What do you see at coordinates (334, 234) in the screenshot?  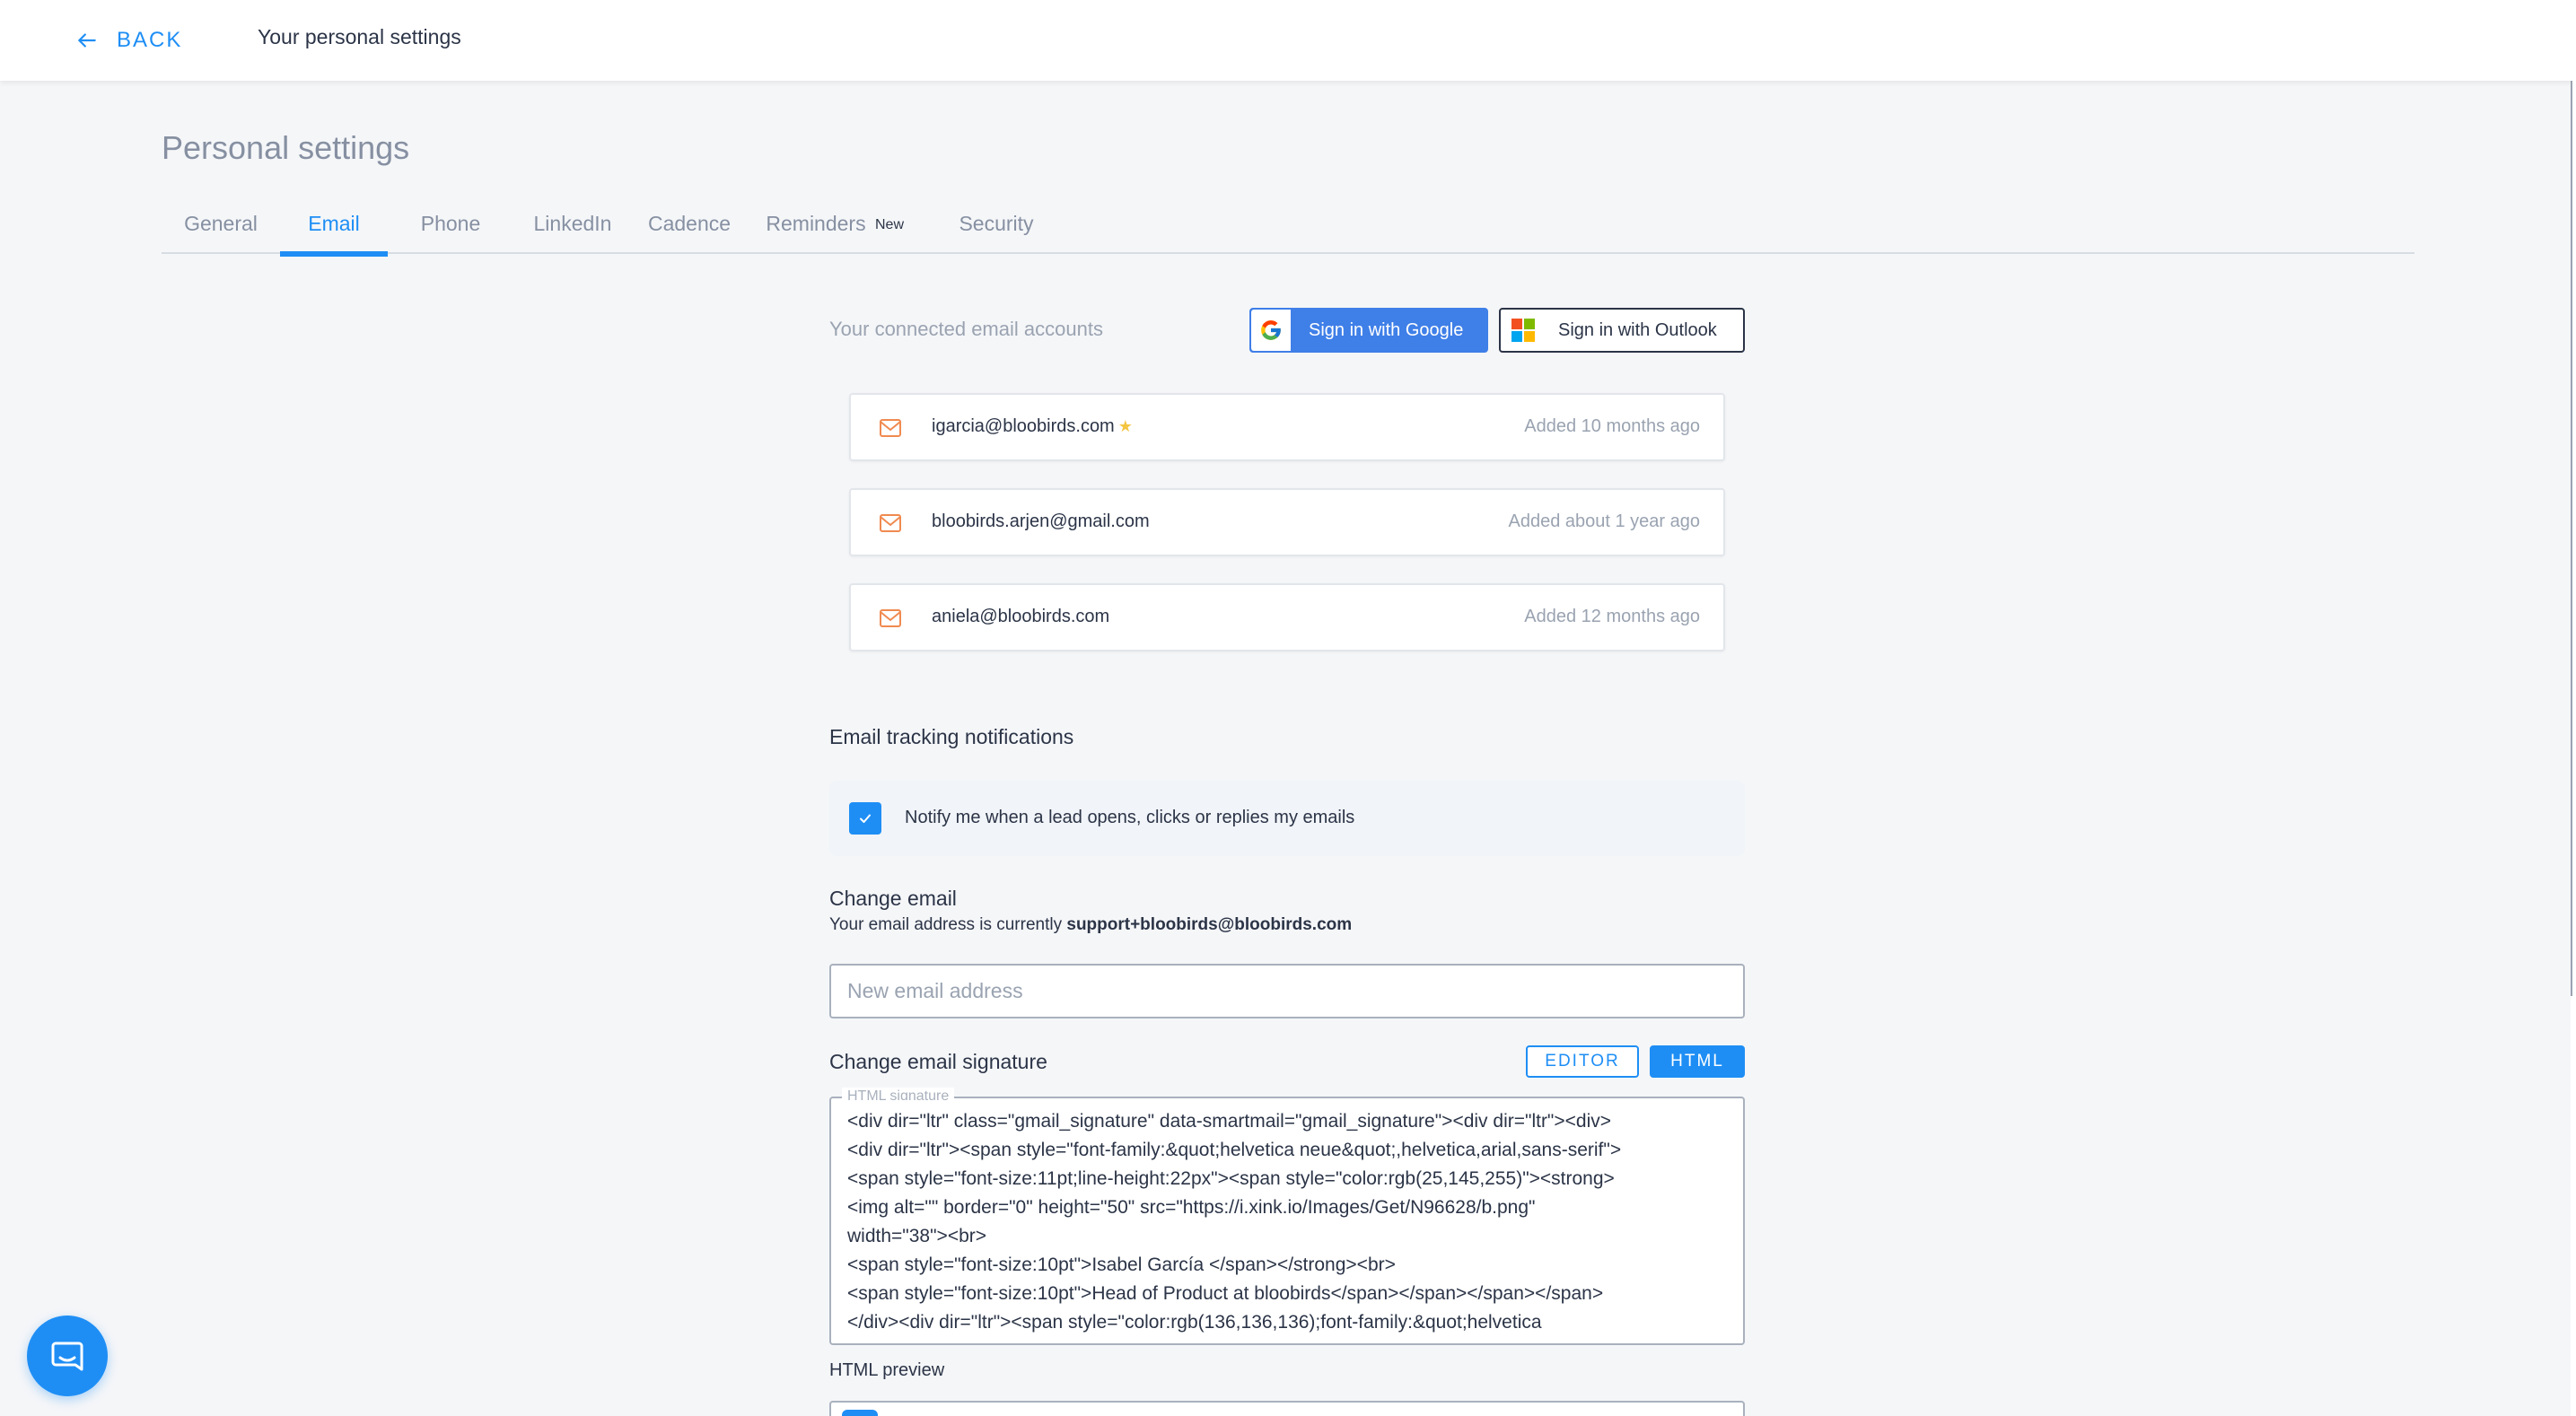 I see `tab-email: Email` at bounding box center [334, 234].